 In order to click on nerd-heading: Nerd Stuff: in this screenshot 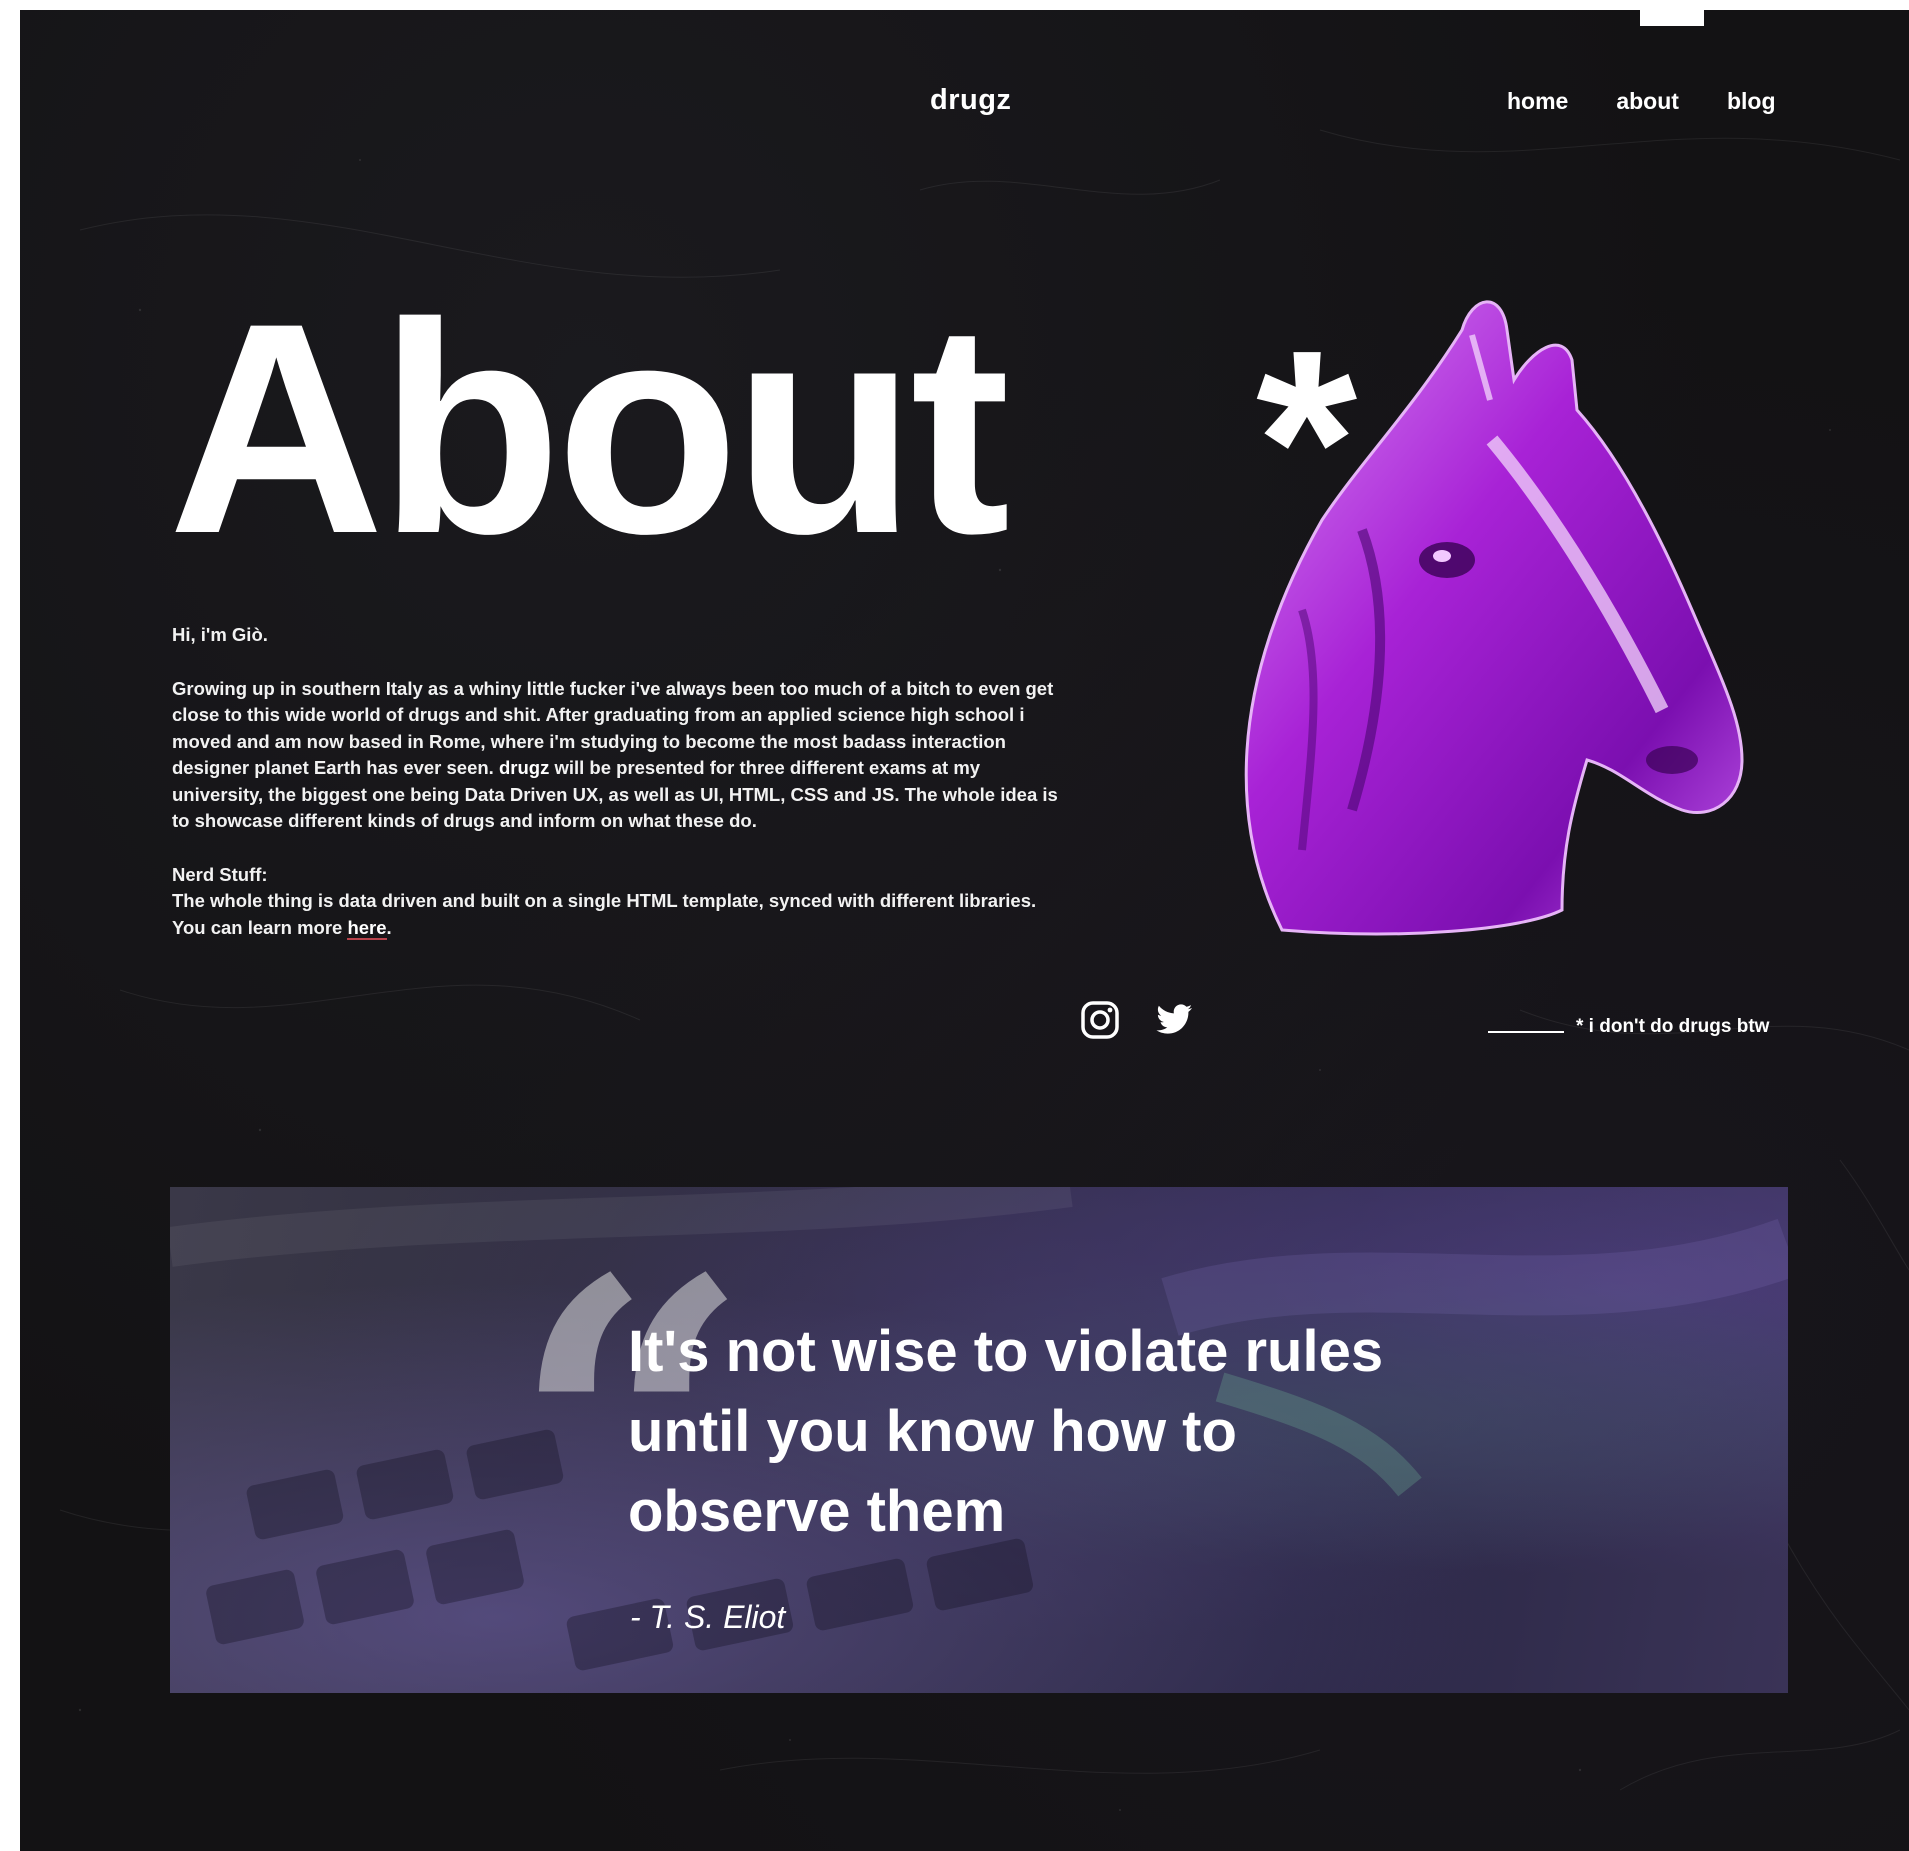, I will do `click(220, 874)`.